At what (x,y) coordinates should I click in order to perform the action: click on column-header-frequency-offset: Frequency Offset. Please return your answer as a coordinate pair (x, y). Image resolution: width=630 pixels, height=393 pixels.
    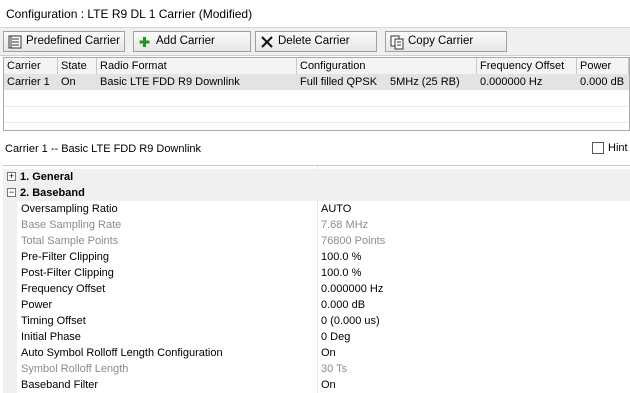
    Looking at the image, I should click on (527, 66).